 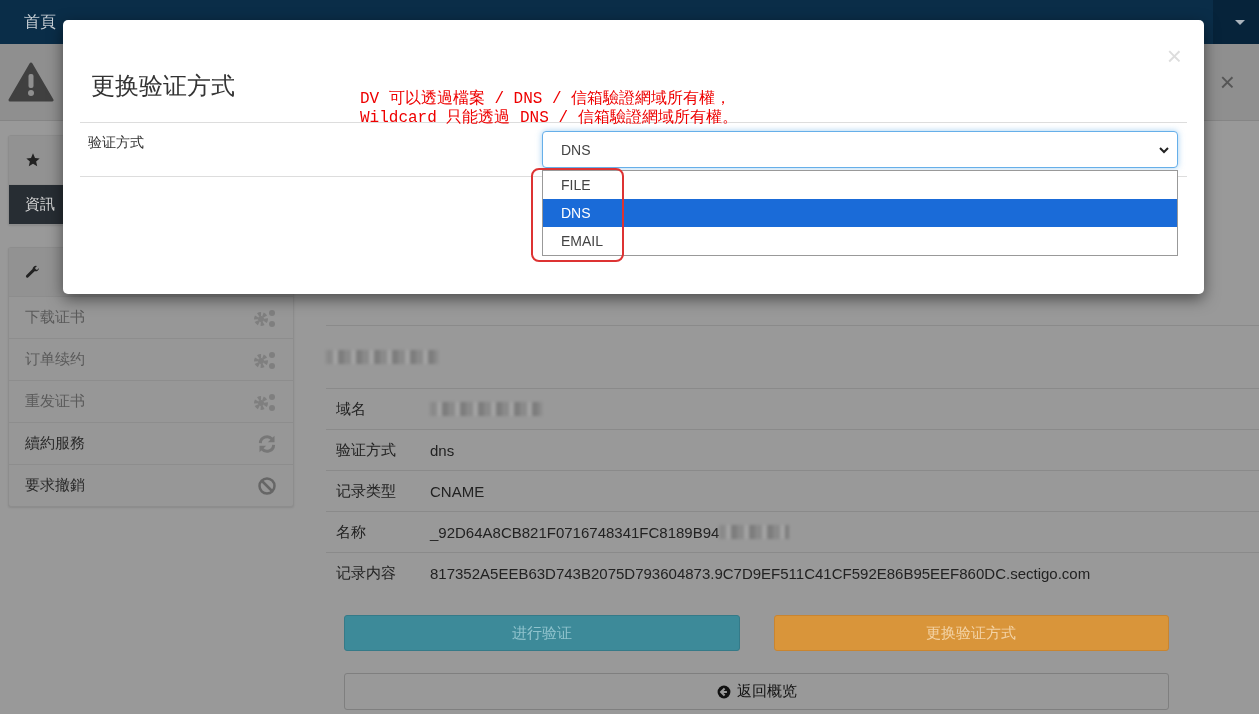 I want to click on chevron-down-icon, so click(x=1164, y=149).